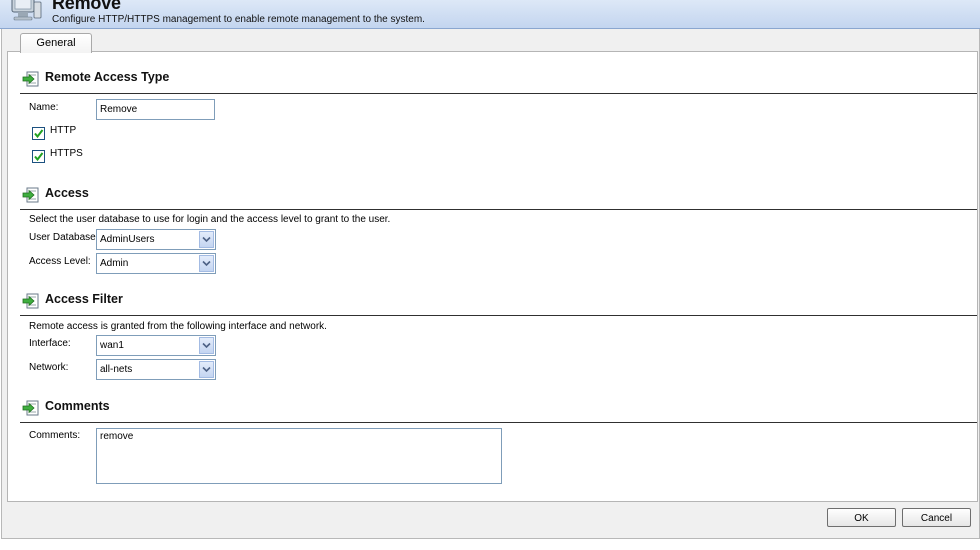 The height and width of the screenshot is (550, 980). What do you see at coordinates (127, 239) in the screenshot?
I see `user-database-value: AdminUsers` at bounding box center [127, 239].